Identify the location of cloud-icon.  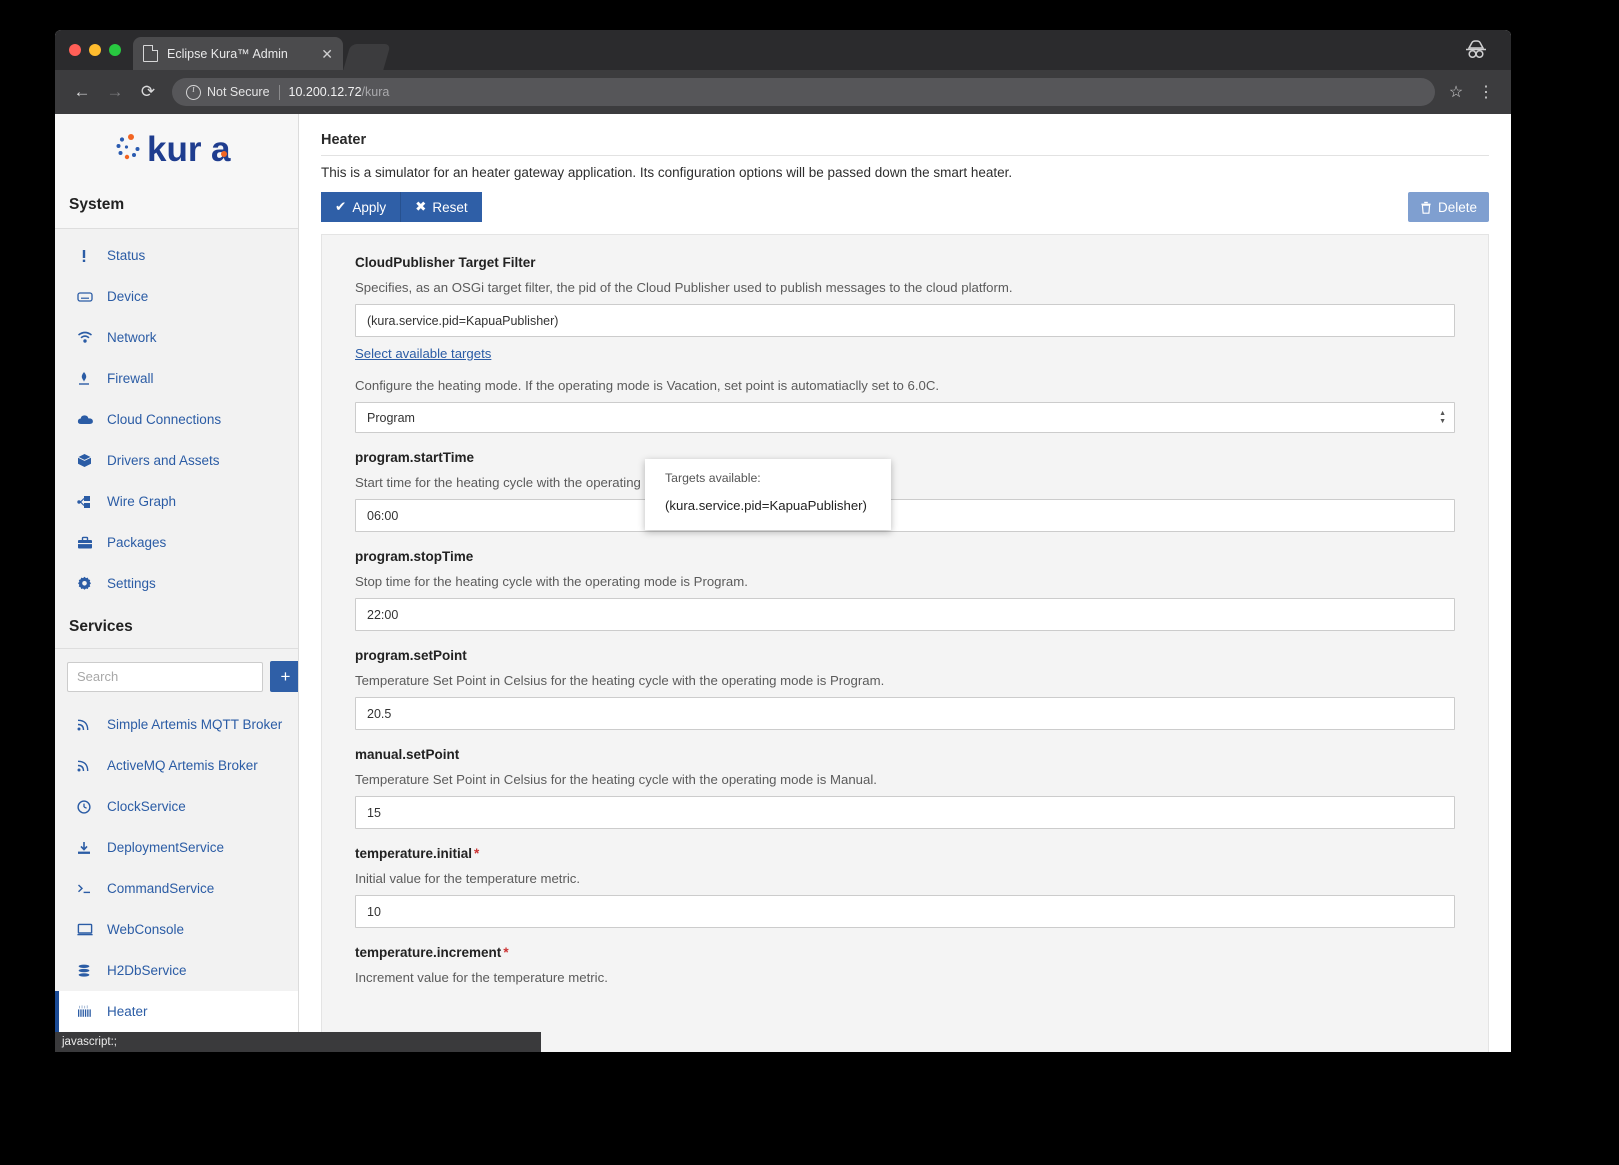
(87, 420).